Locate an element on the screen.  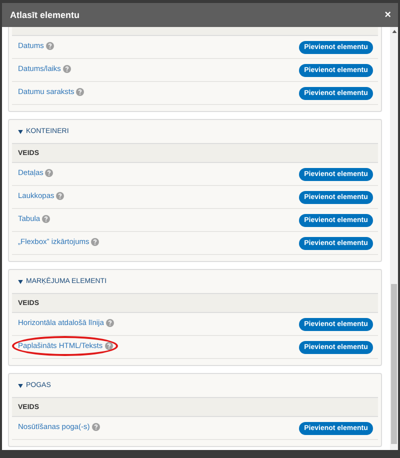
scroll-up-icon is located at coordinates (394, 31).